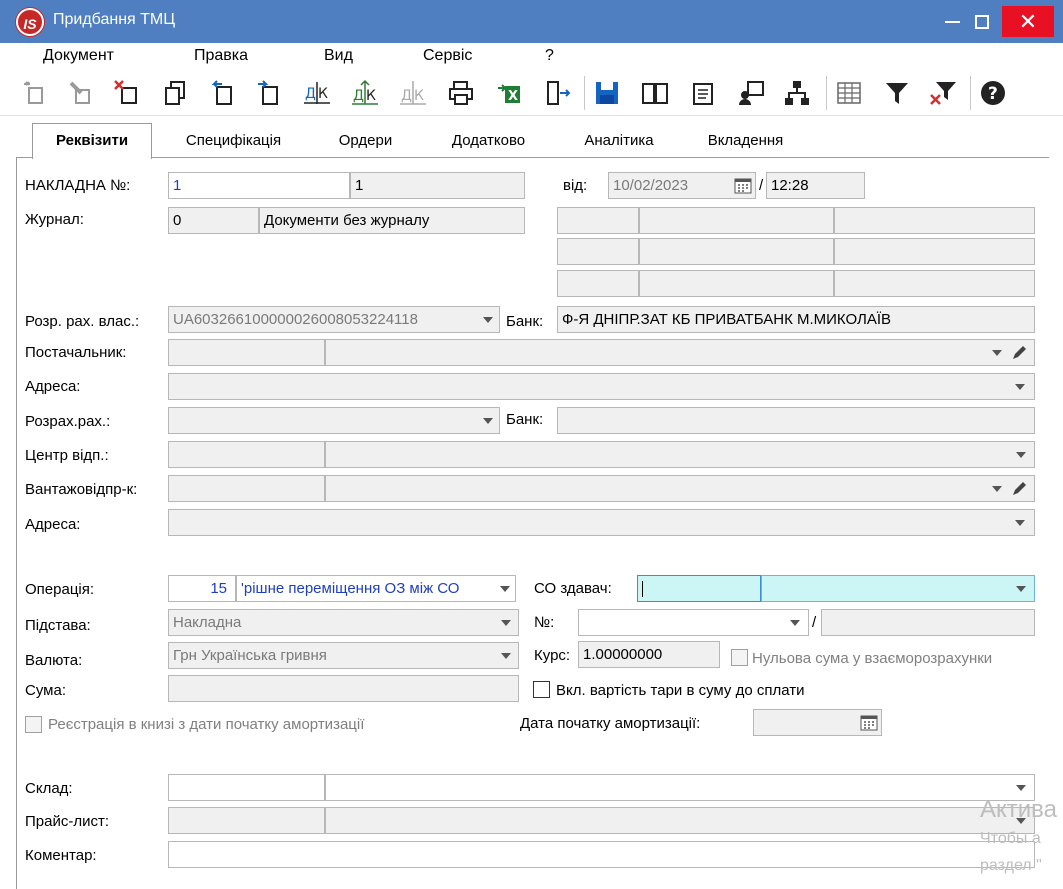 Image resolution: width=1063 pixels, height=889 pixels. What do you see at coordinates (413, 93) in the screenshot?
I see `dk-disabled-button: ДК` at bounding box center [413, 93].